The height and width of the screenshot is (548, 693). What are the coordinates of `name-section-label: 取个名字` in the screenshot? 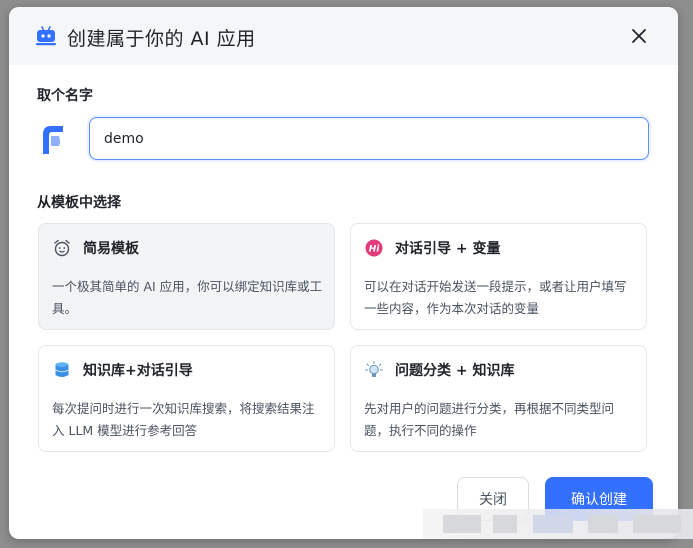 It's located at (65, 96).